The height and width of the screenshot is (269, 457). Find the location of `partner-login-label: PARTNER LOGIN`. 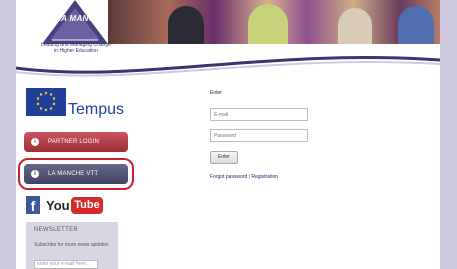

partner-login-label: PARTNER LOGIN is located at coordinates (74, 142).